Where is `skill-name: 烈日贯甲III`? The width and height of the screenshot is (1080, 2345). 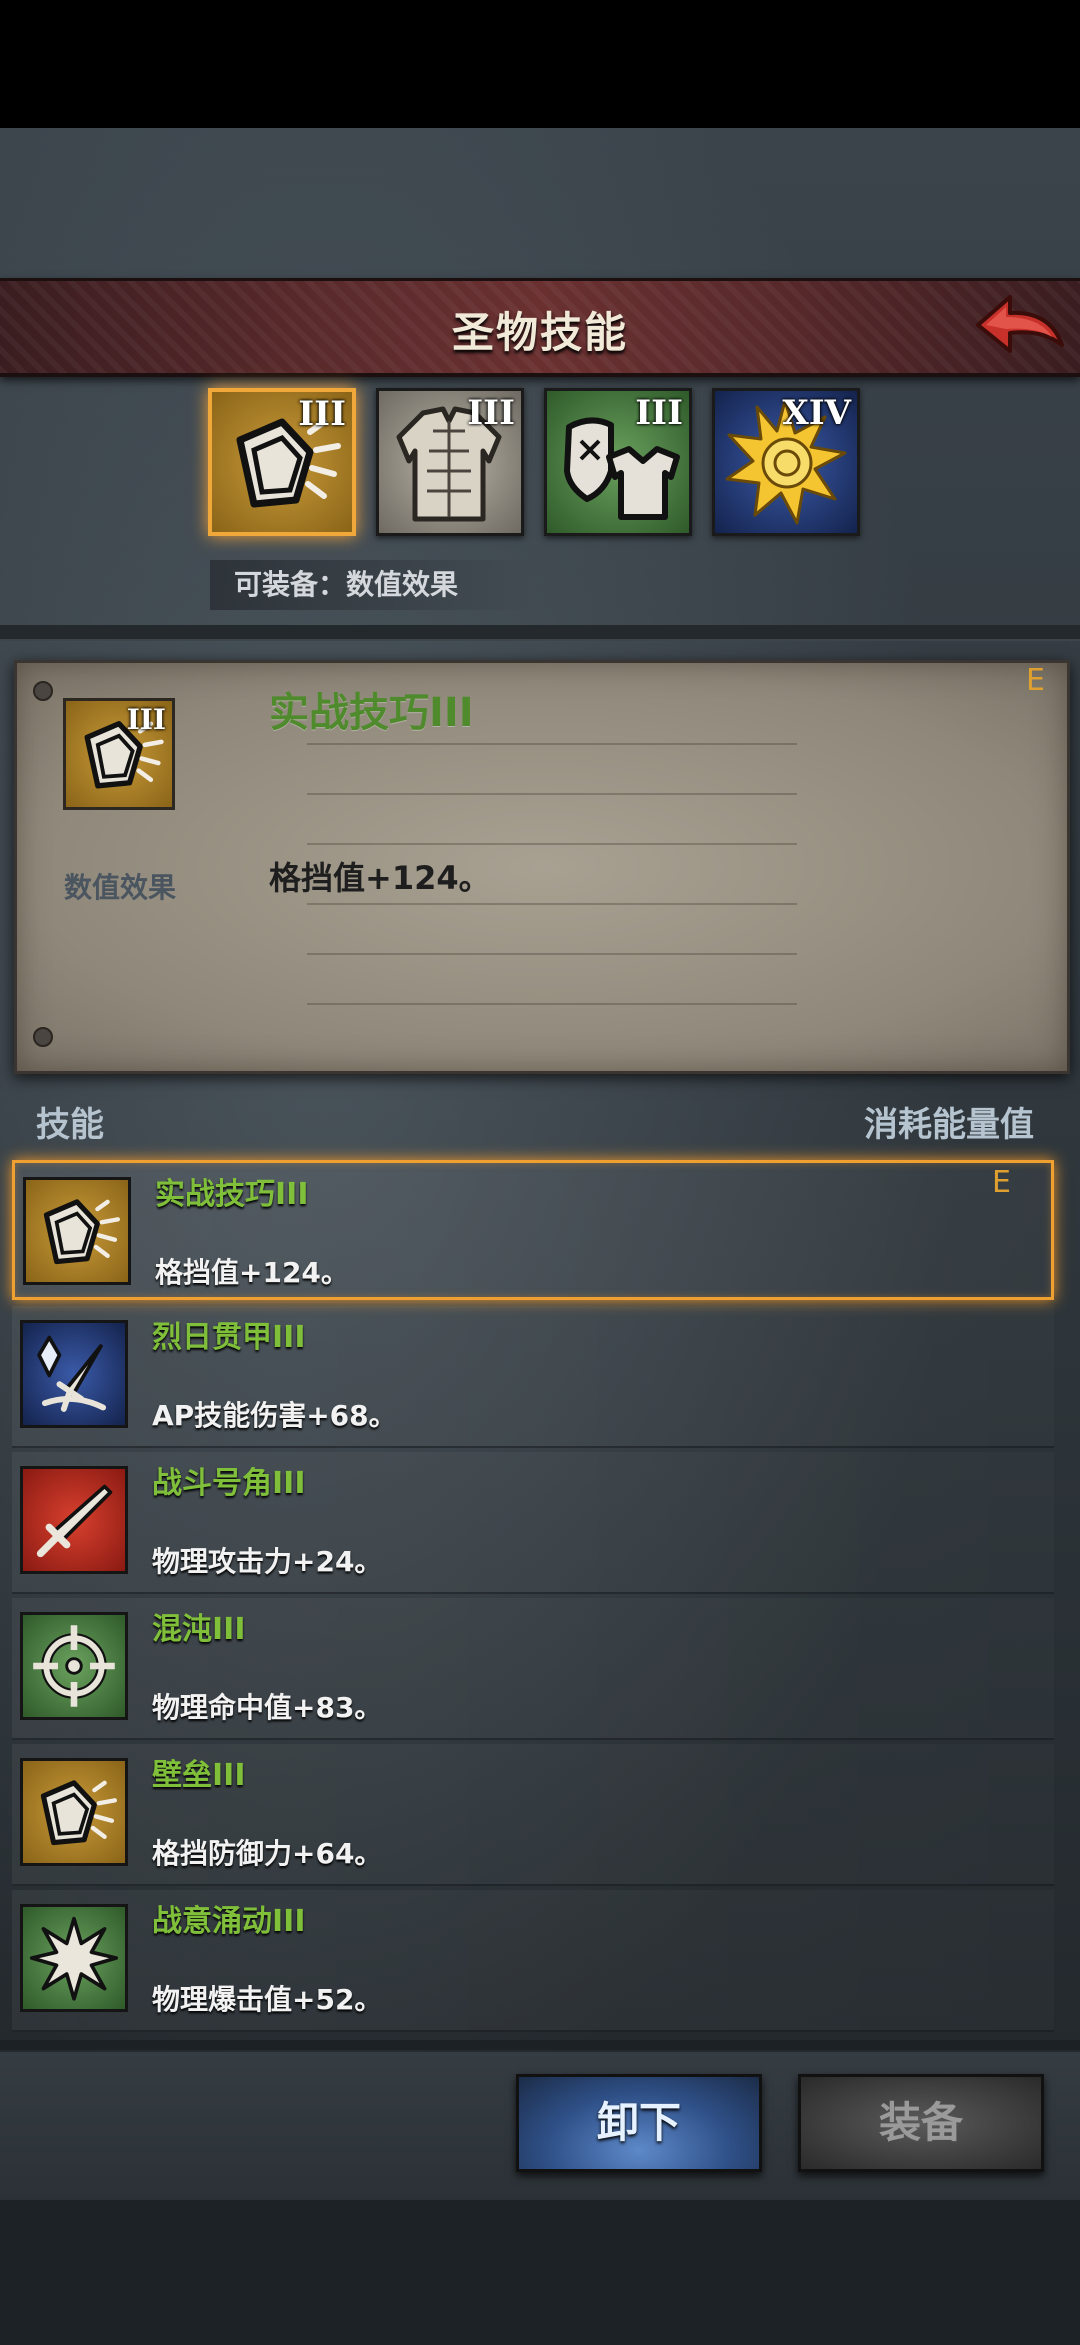 skill-name: 烈日贯甲III is located at coordinates (229, 1337).